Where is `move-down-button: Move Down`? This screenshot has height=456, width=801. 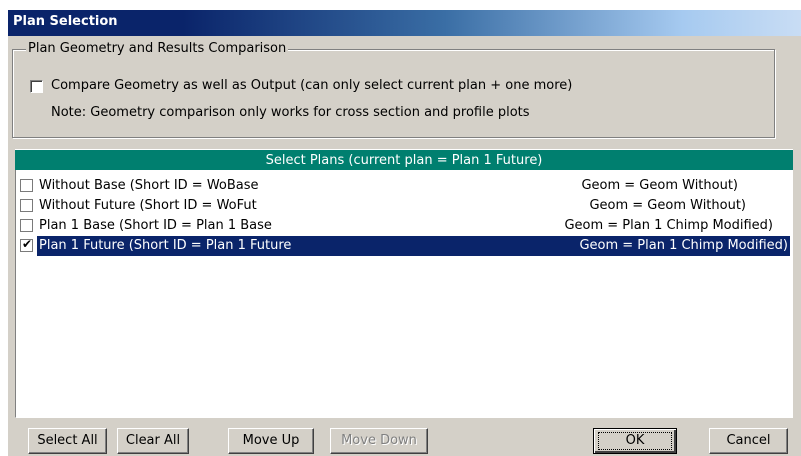
move-down-button: Move Down is located at coordinates (379, 441).